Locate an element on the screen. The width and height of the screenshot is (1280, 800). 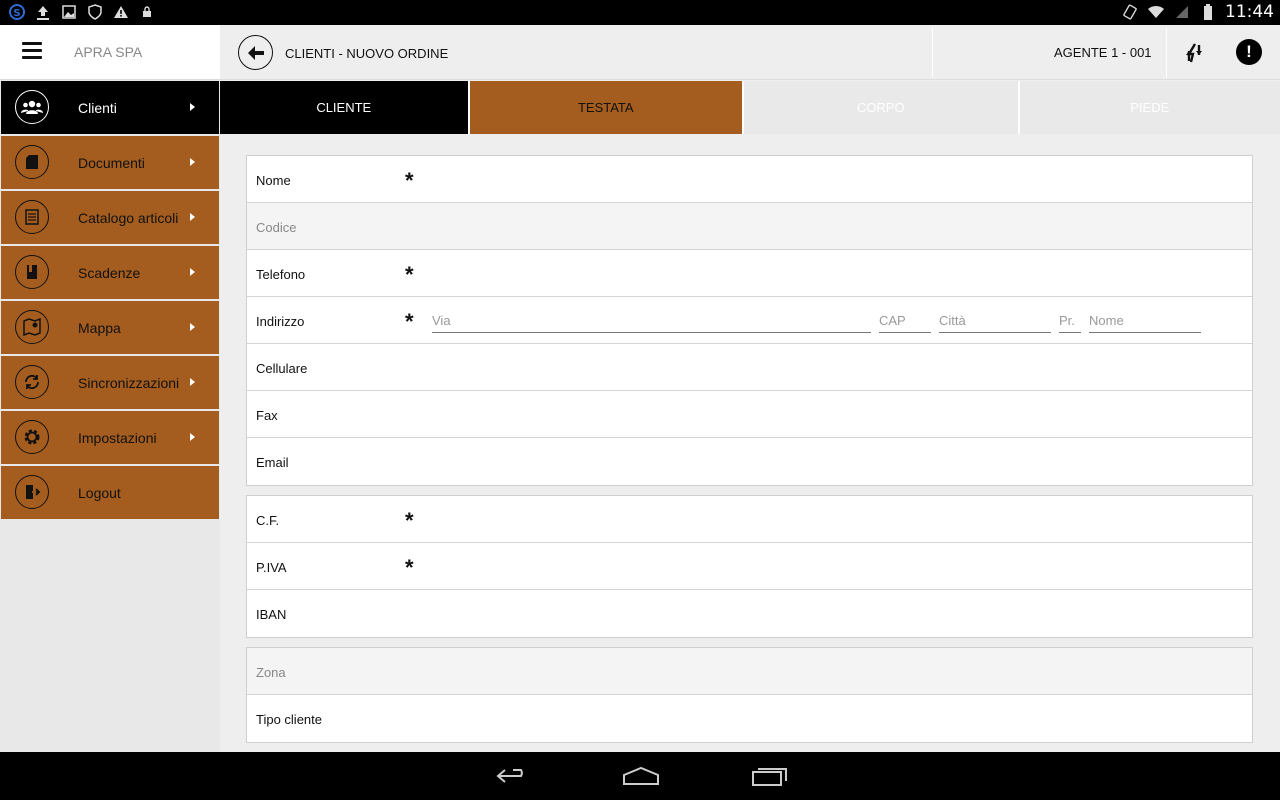
address-cap-input: CAP is located at coordinates (905, 320).